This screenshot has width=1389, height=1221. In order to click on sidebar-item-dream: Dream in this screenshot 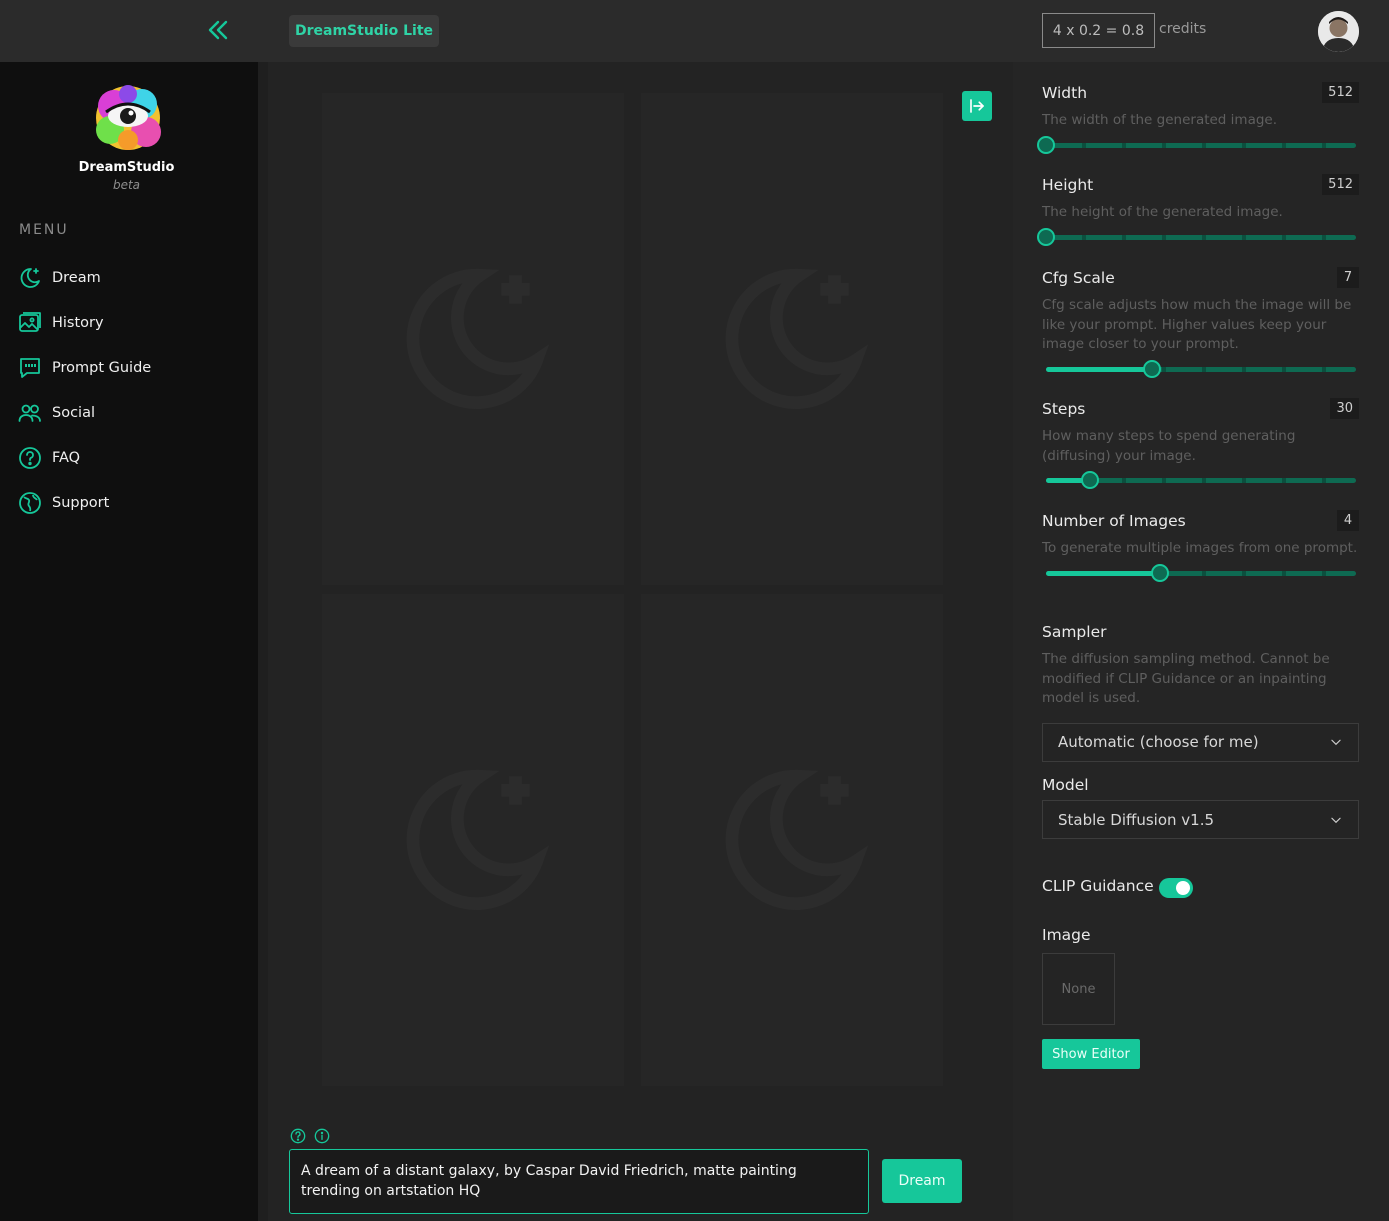, I will do `click(133, 277)`.